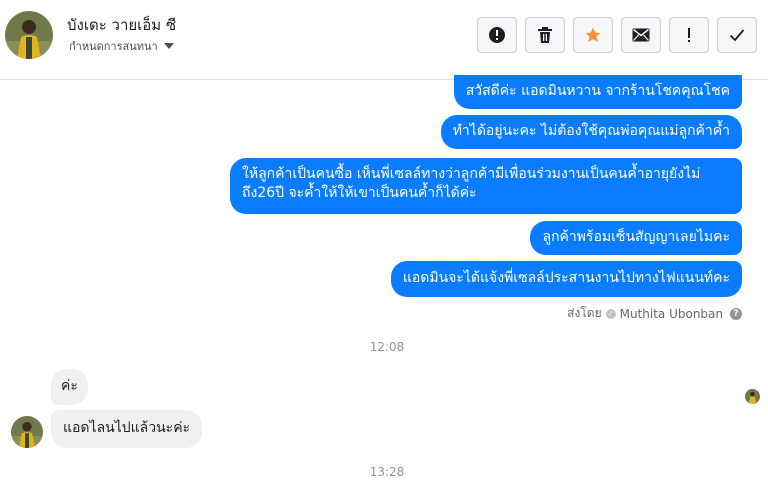  I want to click on sender-name: Muthita Ubonban, so click(671, 313).